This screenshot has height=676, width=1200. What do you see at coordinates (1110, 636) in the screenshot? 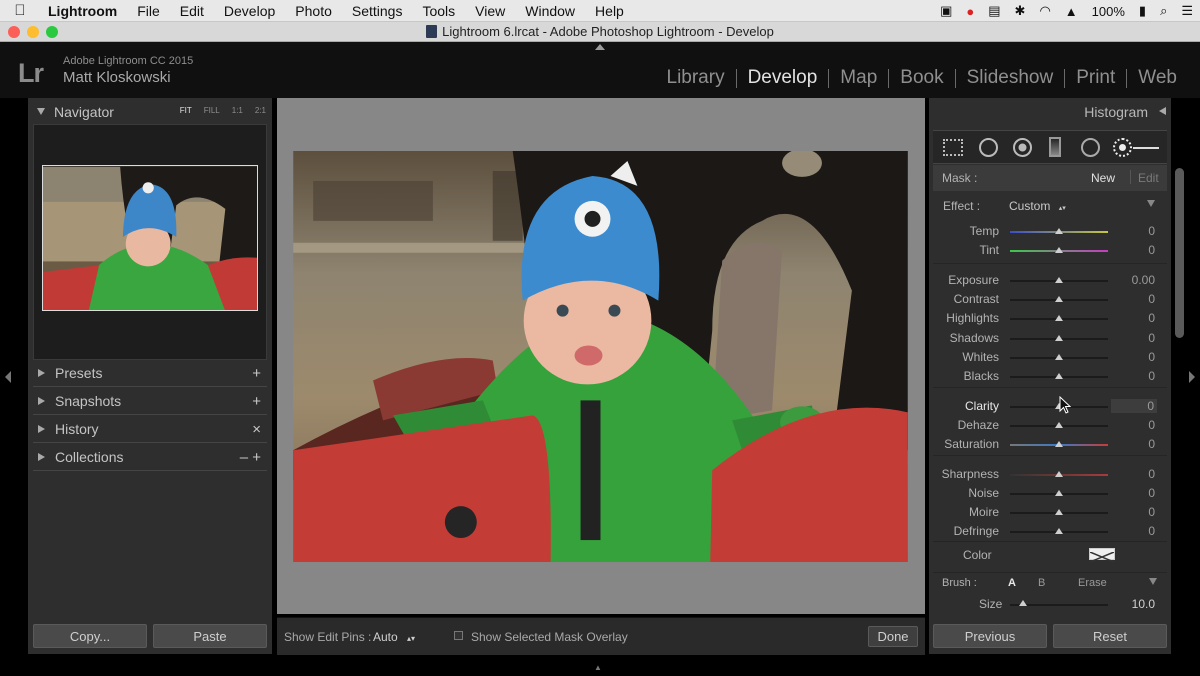
I see `reset-button: Reset` at bounding box center [1110, 636].